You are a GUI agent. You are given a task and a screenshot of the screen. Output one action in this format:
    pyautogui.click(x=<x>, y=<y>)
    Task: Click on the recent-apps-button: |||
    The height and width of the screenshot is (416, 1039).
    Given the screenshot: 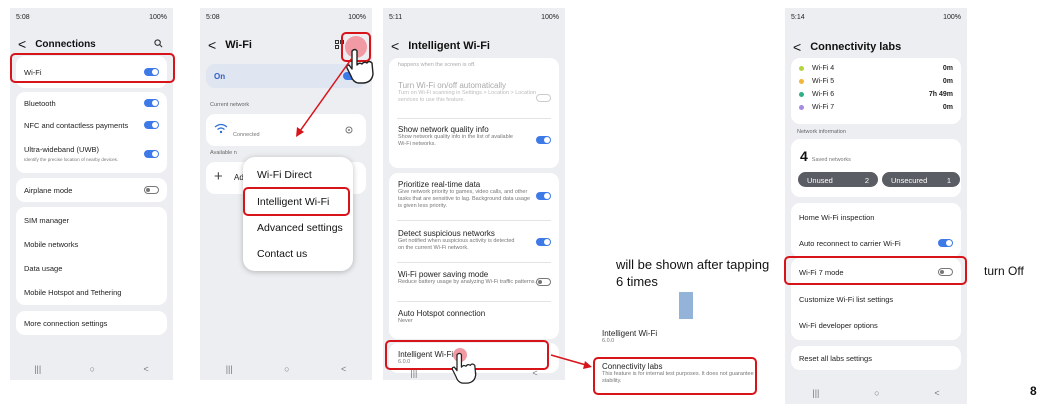 What is the action you would take?
    pyautogui.click(x=815, y=393)
    